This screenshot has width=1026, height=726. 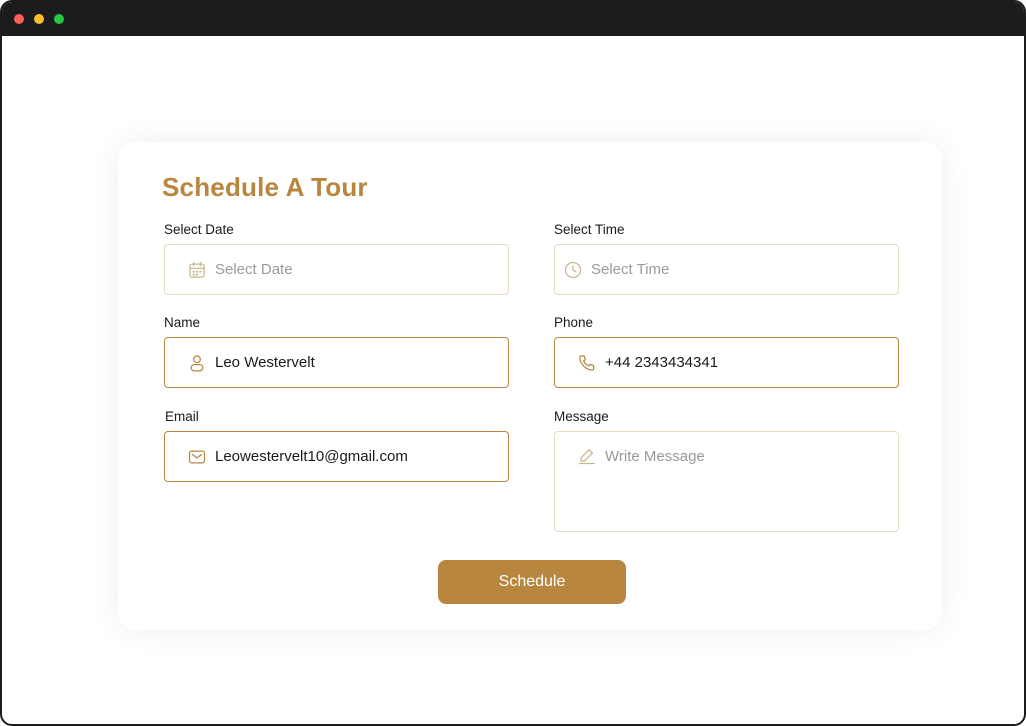 I want to click on name-label: Name, so click(x=182, y=322).